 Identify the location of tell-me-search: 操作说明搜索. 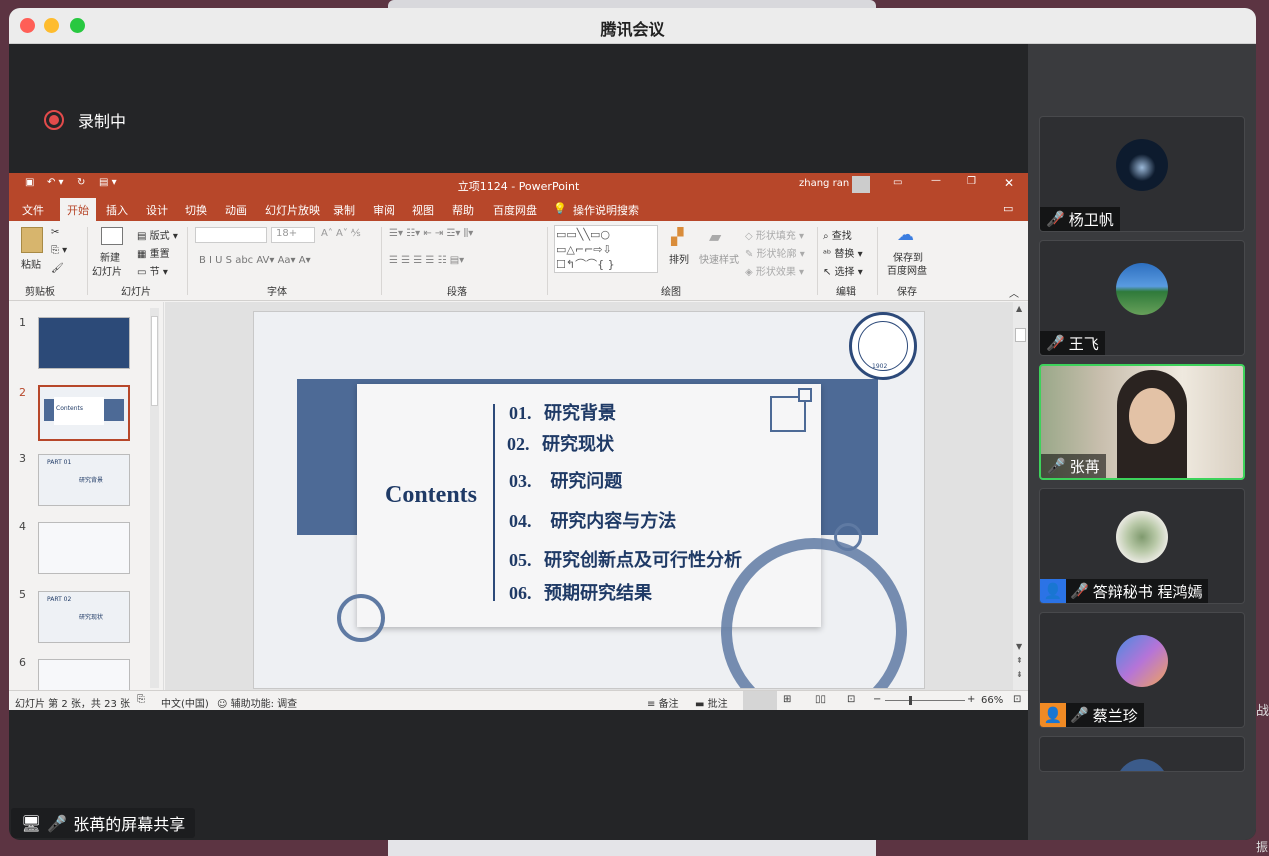
(606, 210).